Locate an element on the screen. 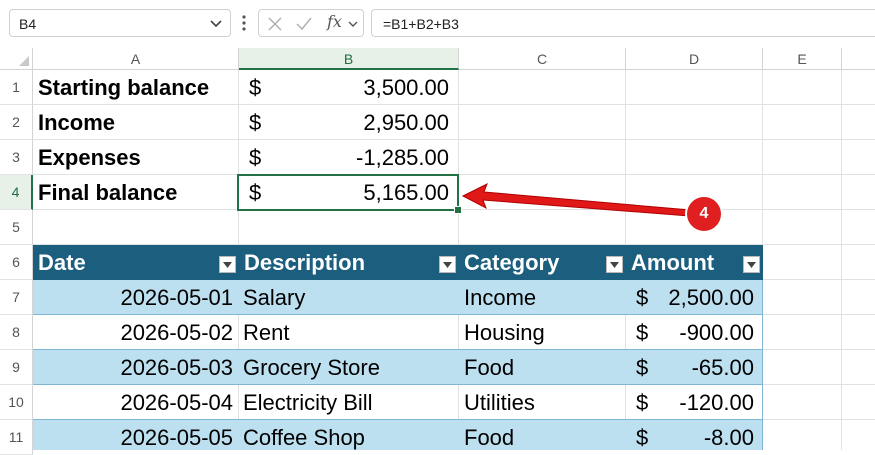  name-box-value: B4 is located at coordinates (27, 24).